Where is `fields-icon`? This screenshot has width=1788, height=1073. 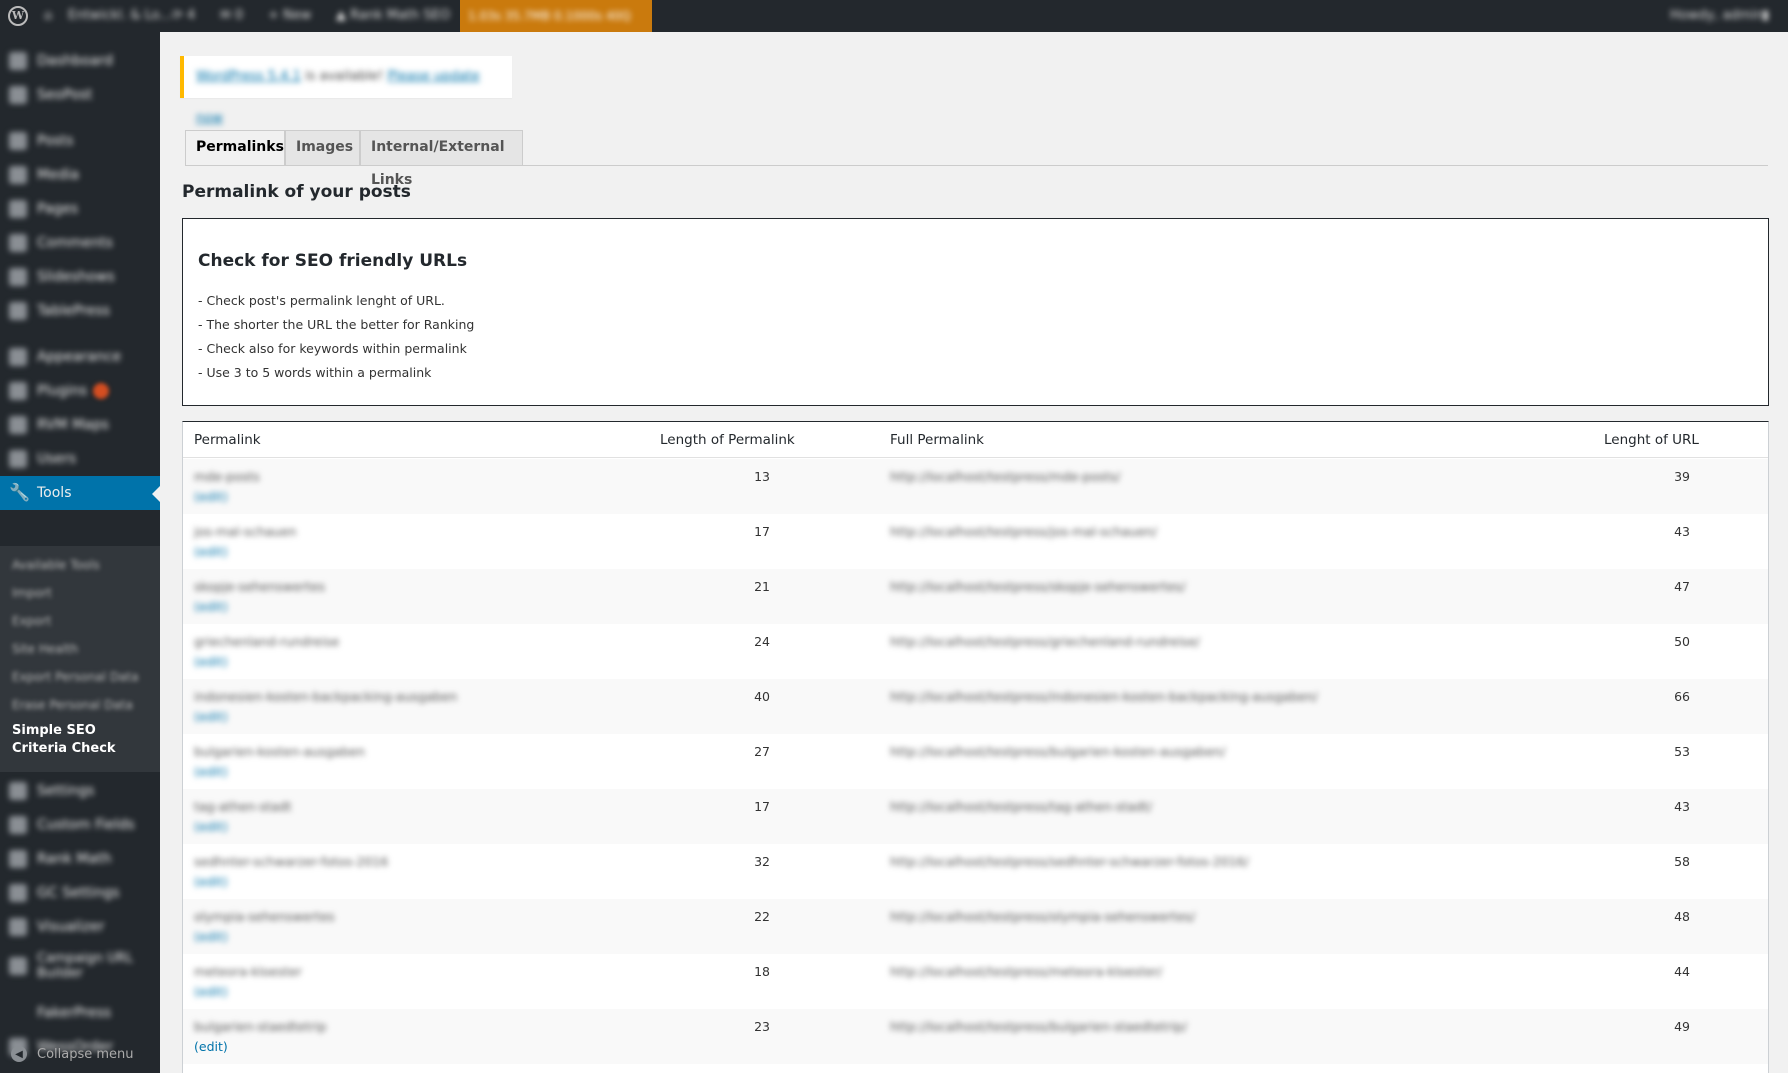 fields-icon is located at coordinates (18, 825).